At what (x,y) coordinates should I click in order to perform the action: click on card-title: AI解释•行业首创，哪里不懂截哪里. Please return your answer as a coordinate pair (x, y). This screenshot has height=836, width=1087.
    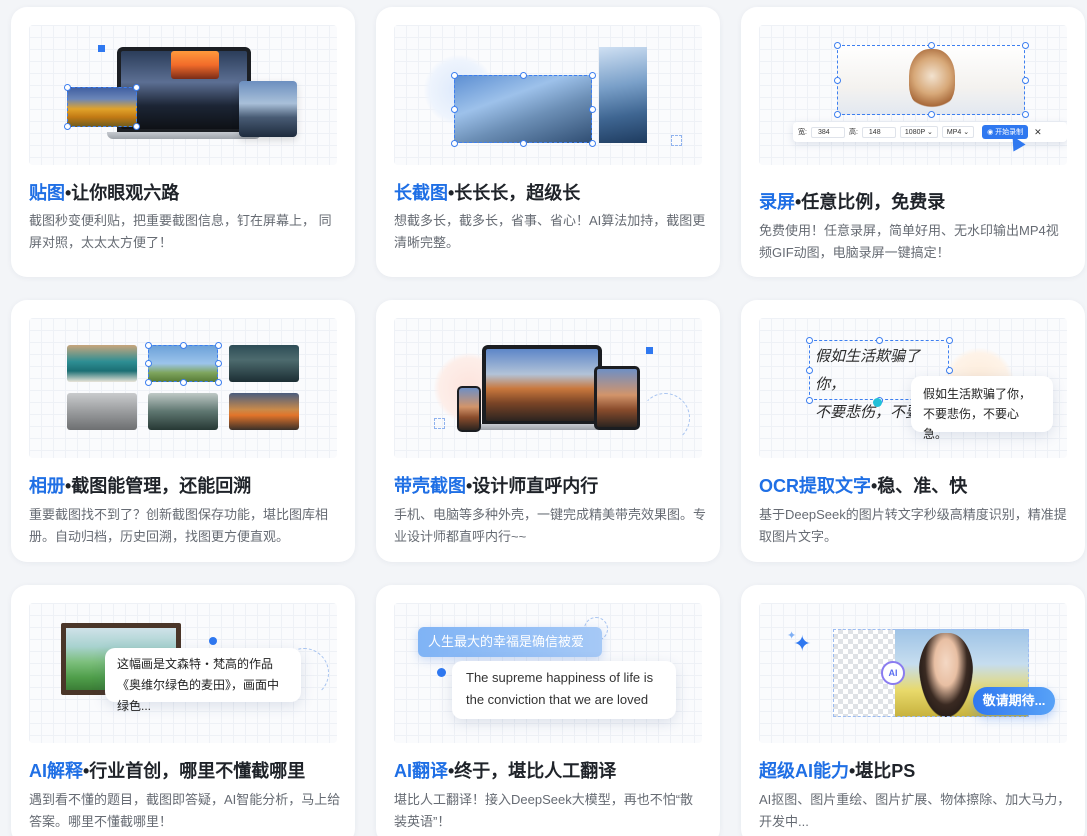
    Looking at the image, I should click on (167, 771).